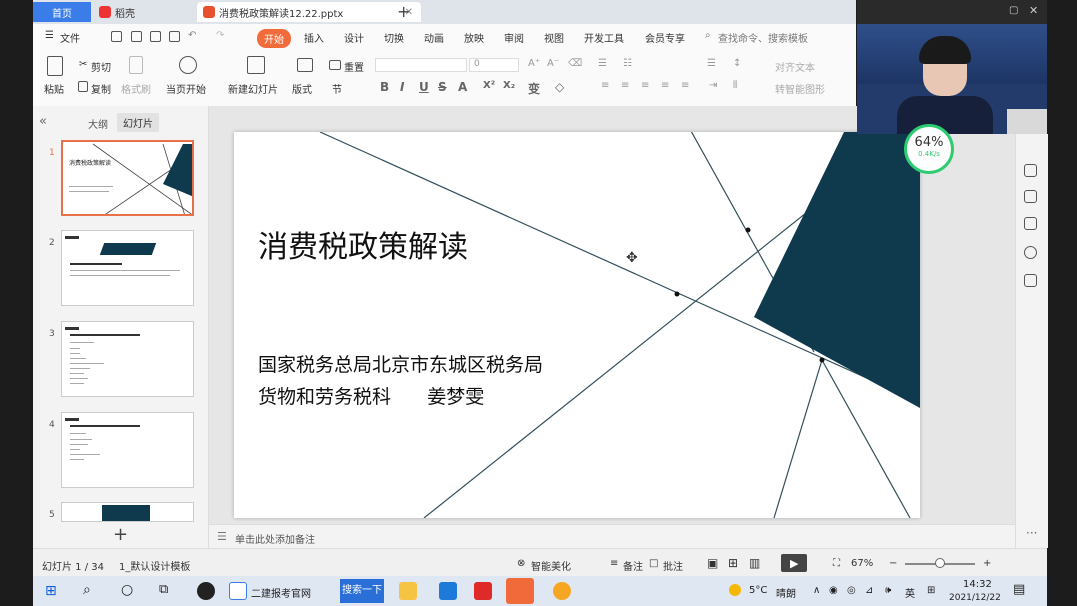 This screenshot has width=1077, height=606. What do you see at coordinates (442, 87) in the screenshot?
I see `strikethrough-icon: S` at bounding box center [442, 87].